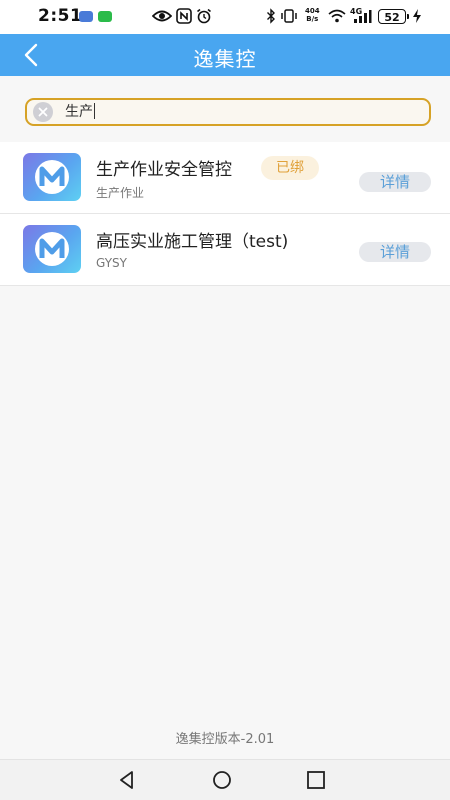 The image size is (450, 800). What do you see at coordinates (105, 16) in the screenshot?
I see `wechat-icon` at bounding box center [105, 16].